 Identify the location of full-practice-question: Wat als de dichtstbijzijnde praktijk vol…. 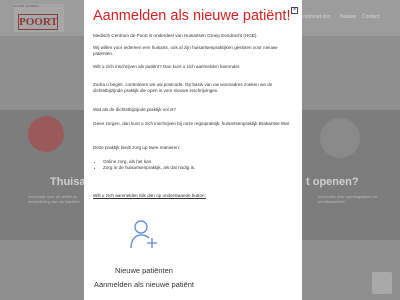
(134, 109).